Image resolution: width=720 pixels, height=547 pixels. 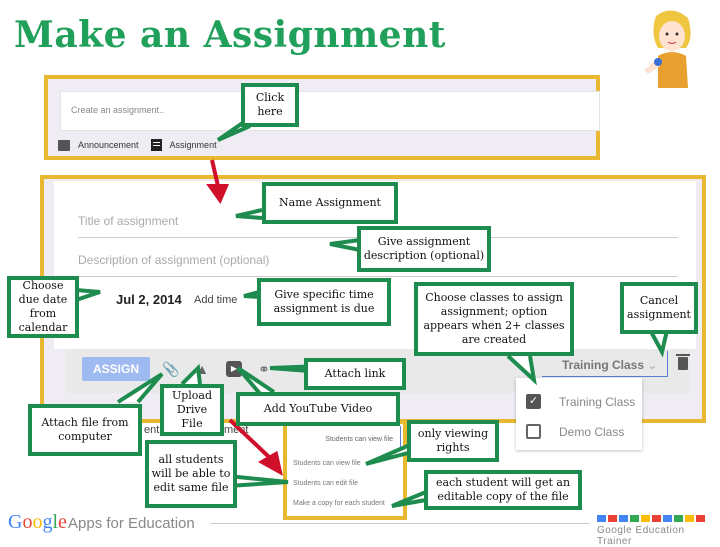 What do you see at coordinates (683, 362) in the screenshot?
I see `trash-icon` at bounding box center [683, 362].